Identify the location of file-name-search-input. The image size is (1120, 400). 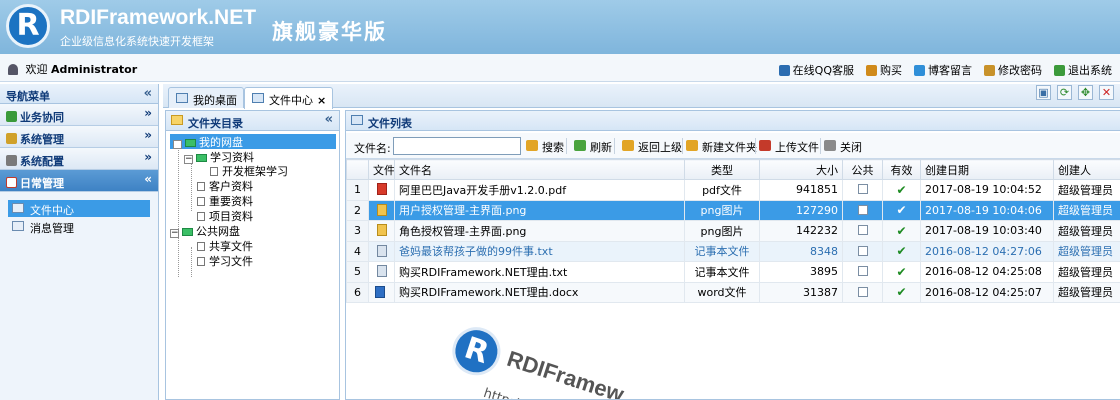
(457, 146).